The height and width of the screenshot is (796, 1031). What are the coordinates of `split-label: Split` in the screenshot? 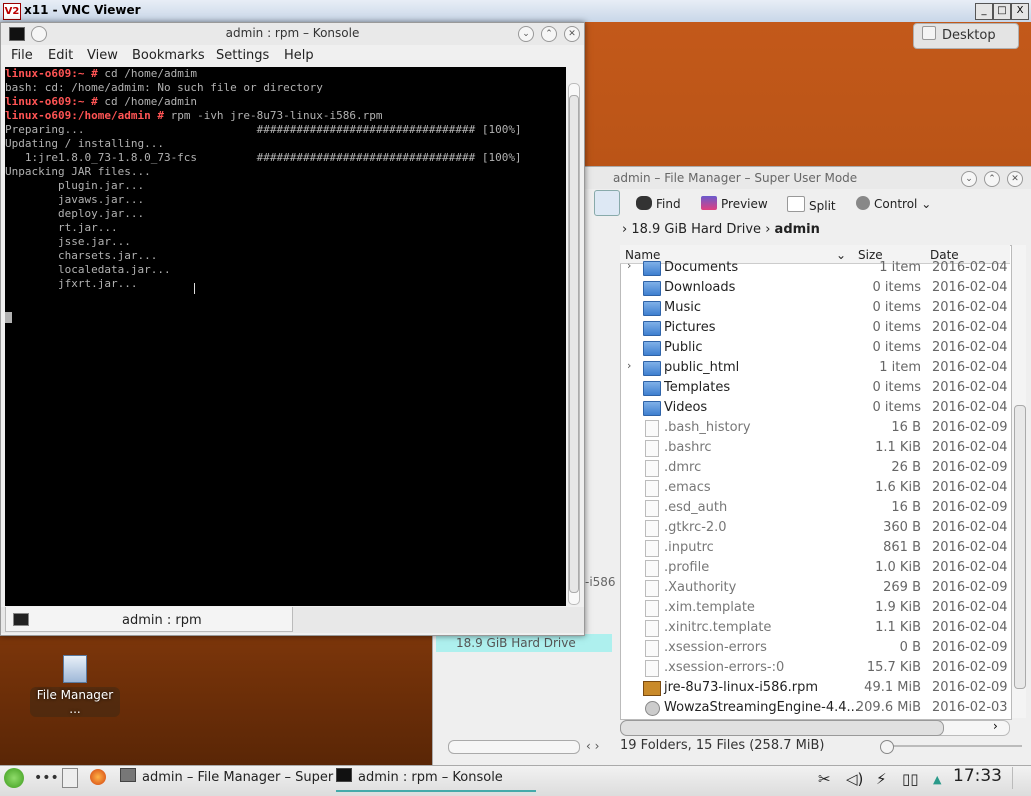 It's located at (822, 206).